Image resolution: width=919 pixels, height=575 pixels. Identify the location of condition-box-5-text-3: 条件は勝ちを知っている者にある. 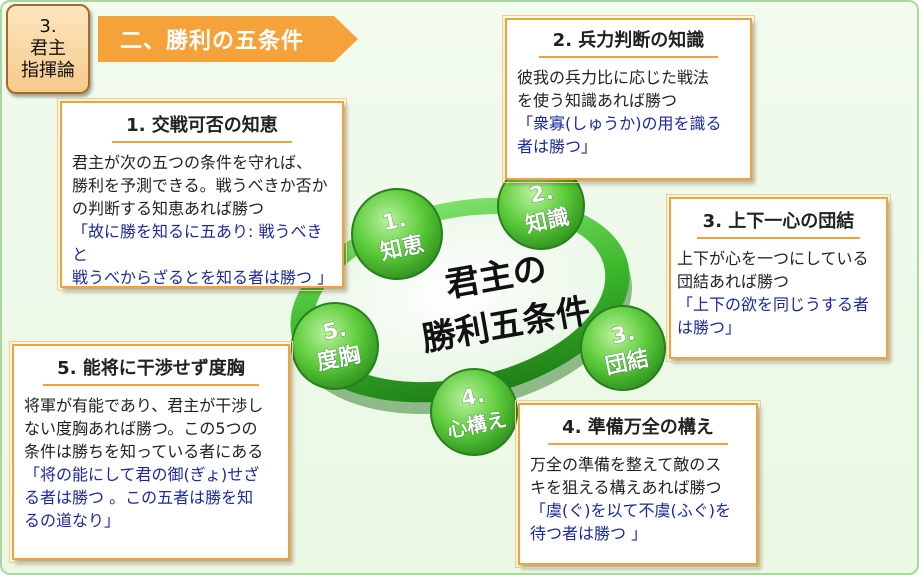
(144, 451).